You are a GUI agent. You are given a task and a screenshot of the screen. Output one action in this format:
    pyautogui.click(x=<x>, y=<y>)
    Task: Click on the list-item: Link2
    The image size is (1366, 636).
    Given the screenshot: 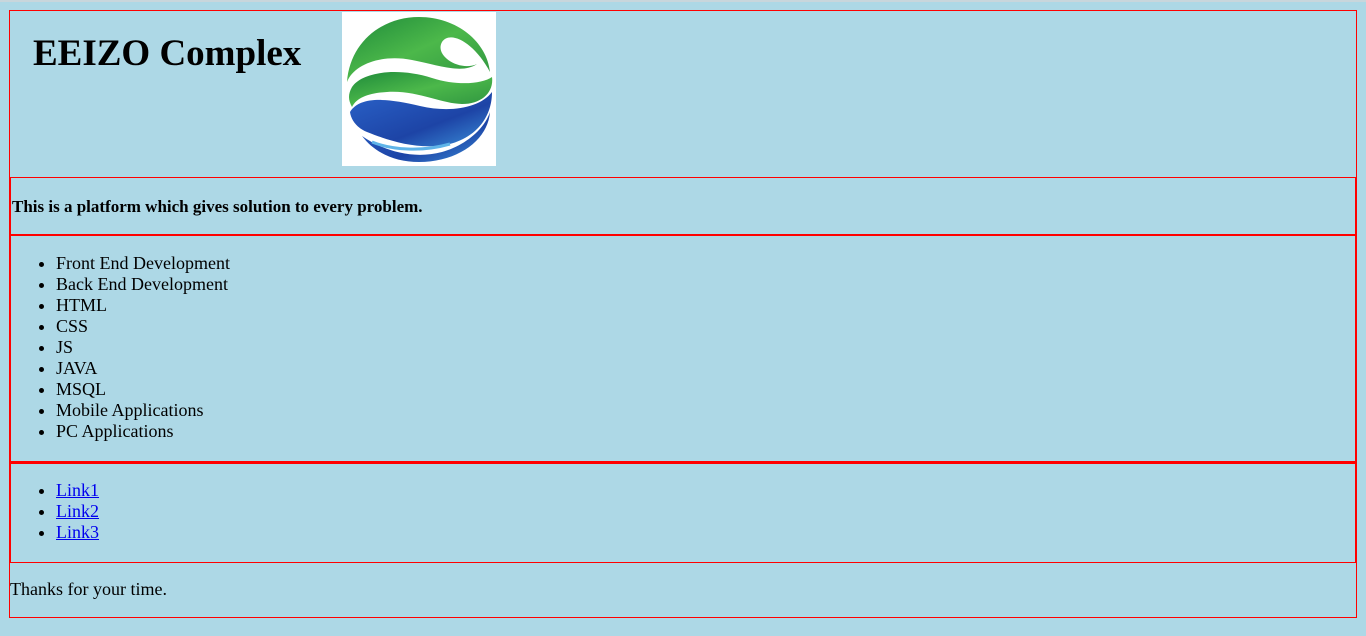 What is the action you would take?
    pyautogui.click(x=77, y=511)
    